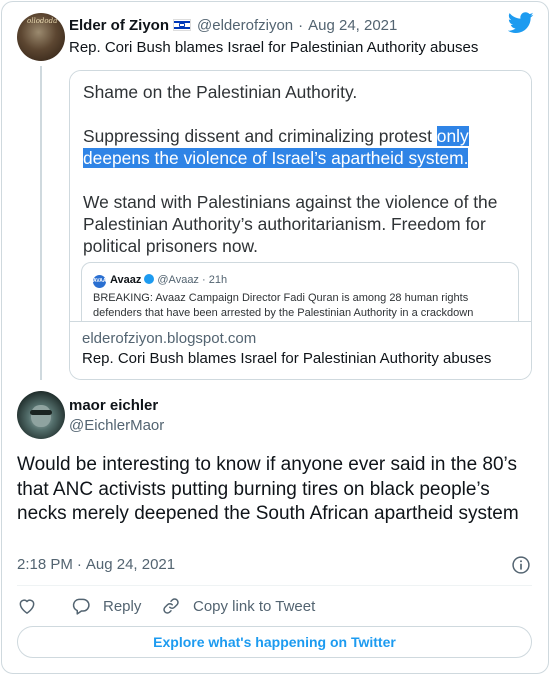 This screenshot has width=550, height=675. Describe the element at coordinates (352, 25) in the screenshot. I see `parent-tweet-date: Aug 24, 2021` at that location.